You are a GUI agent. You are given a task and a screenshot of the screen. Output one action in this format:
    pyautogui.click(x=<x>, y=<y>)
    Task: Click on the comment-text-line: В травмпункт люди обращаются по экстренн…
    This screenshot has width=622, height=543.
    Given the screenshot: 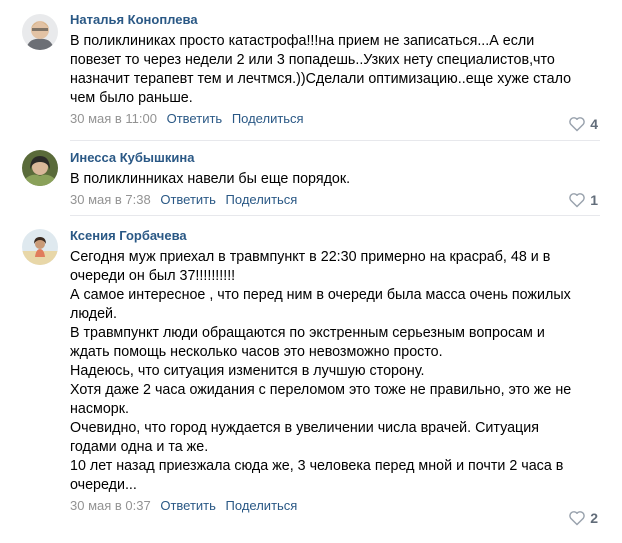 What is the action you would take?
    pyautogui.click(x=307, y=333)
    